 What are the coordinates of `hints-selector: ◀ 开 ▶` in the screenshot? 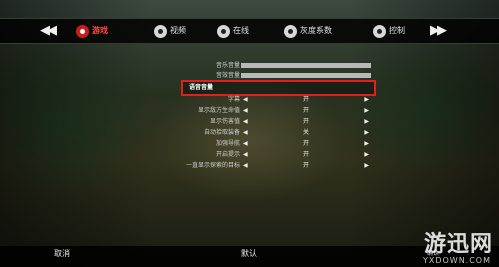 It's located at (306, 154).